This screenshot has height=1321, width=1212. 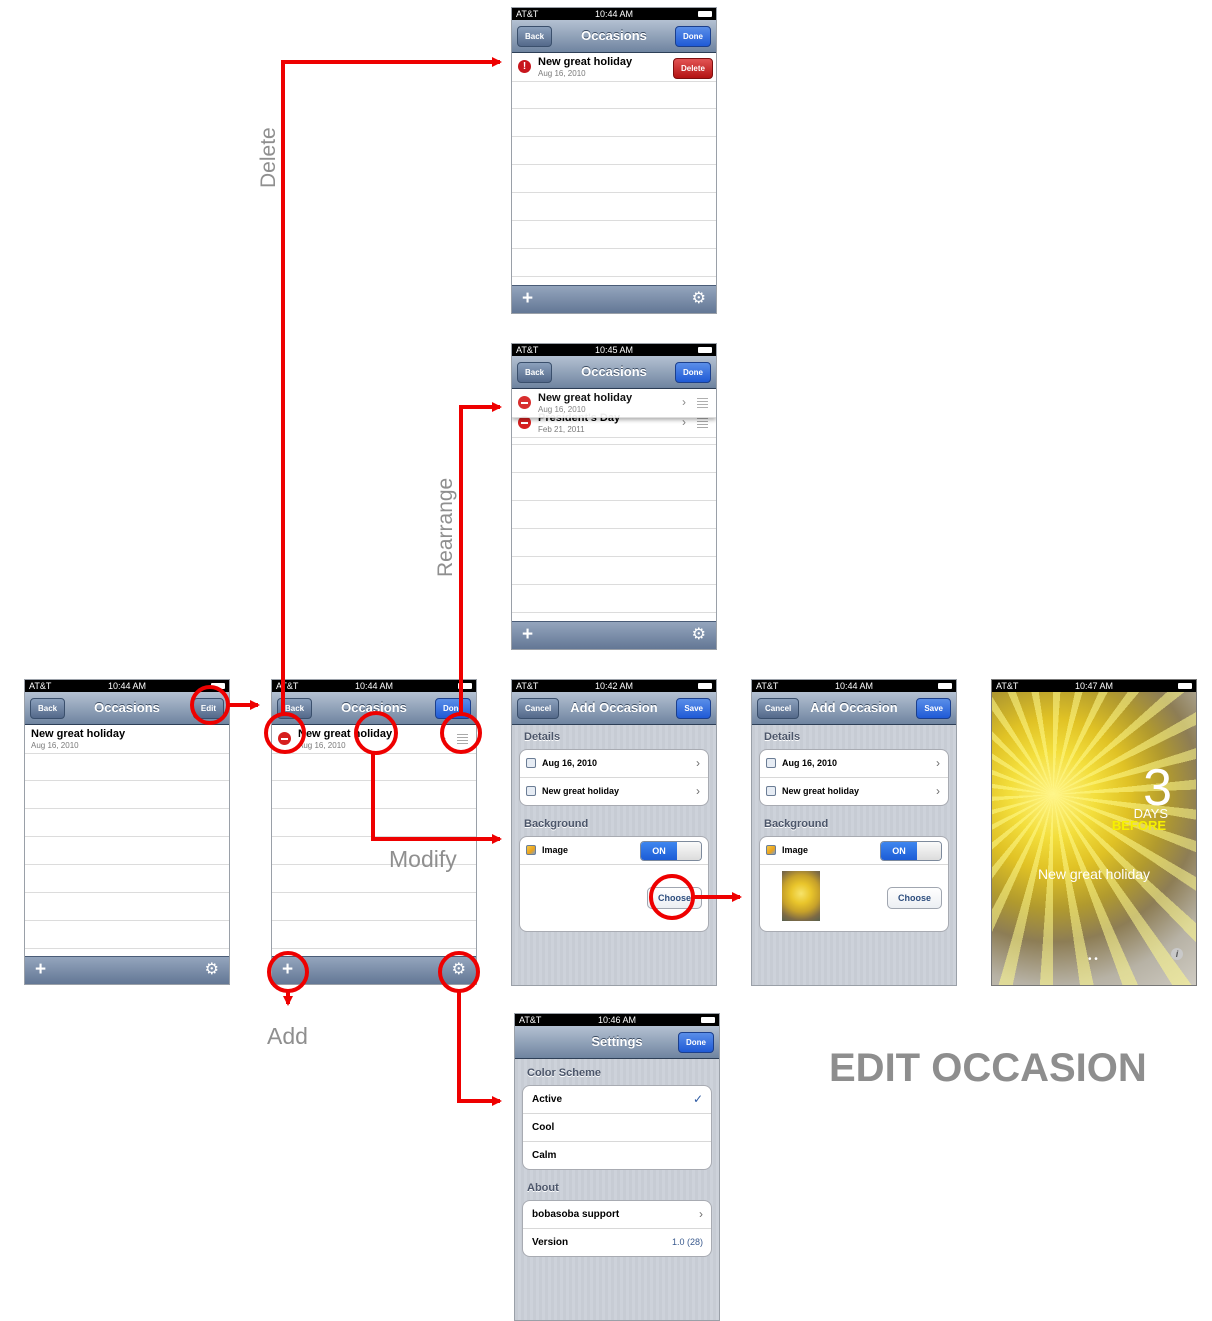 What do you see at coordinates (127, 739) in the screenshot?
I see `table-row: New great holiday Aug 16, 2010` at bounding box center [127, 739].